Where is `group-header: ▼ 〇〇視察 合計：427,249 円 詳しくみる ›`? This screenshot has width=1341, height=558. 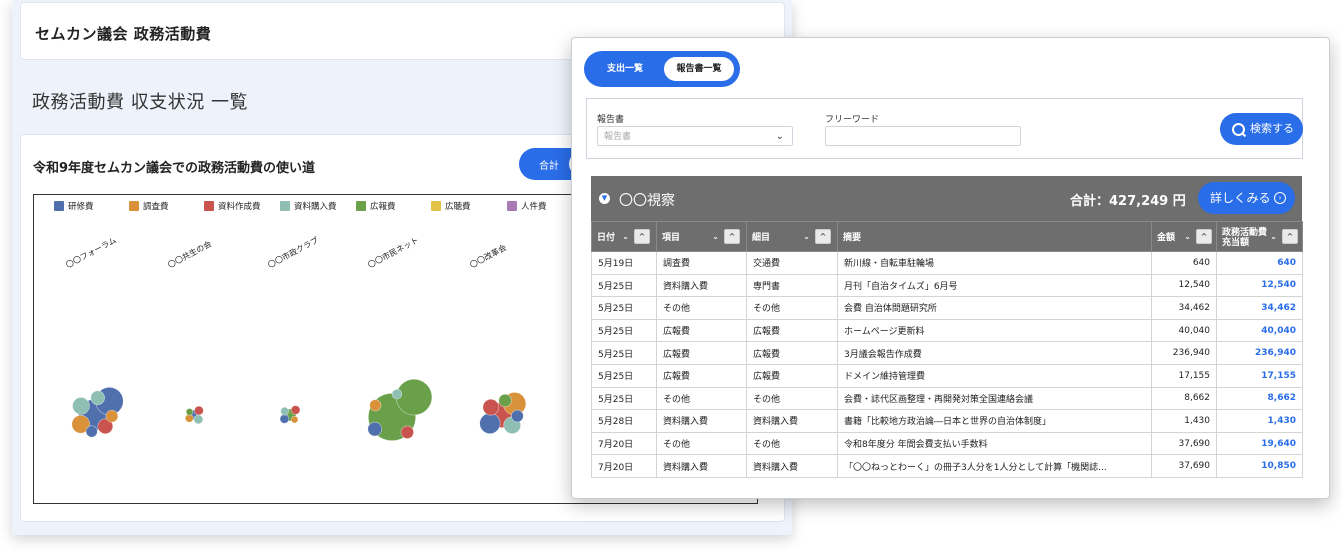 group-header: ▼ 〇〇視察 合計：427,249 円 詳しくみる › is located at coordinates (946, 198).